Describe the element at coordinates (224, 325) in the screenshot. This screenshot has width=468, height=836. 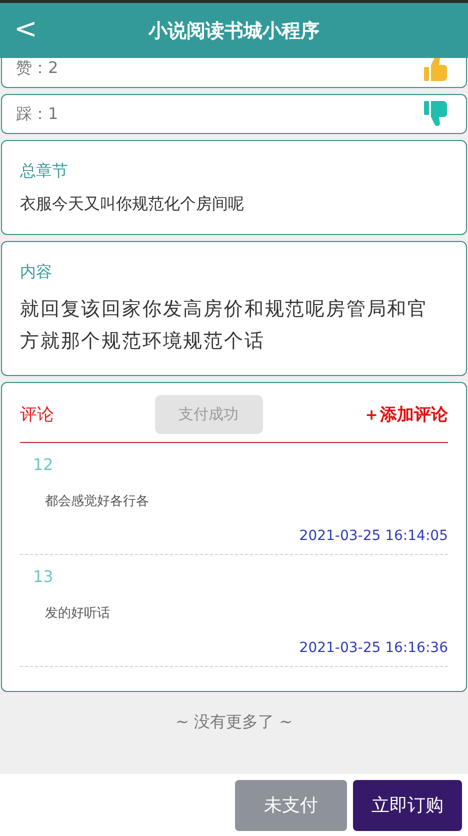
I see `content-text: 就回复该回家你发高房价和规范呢房管局和官方就那个规范环境规范个话` at that location.